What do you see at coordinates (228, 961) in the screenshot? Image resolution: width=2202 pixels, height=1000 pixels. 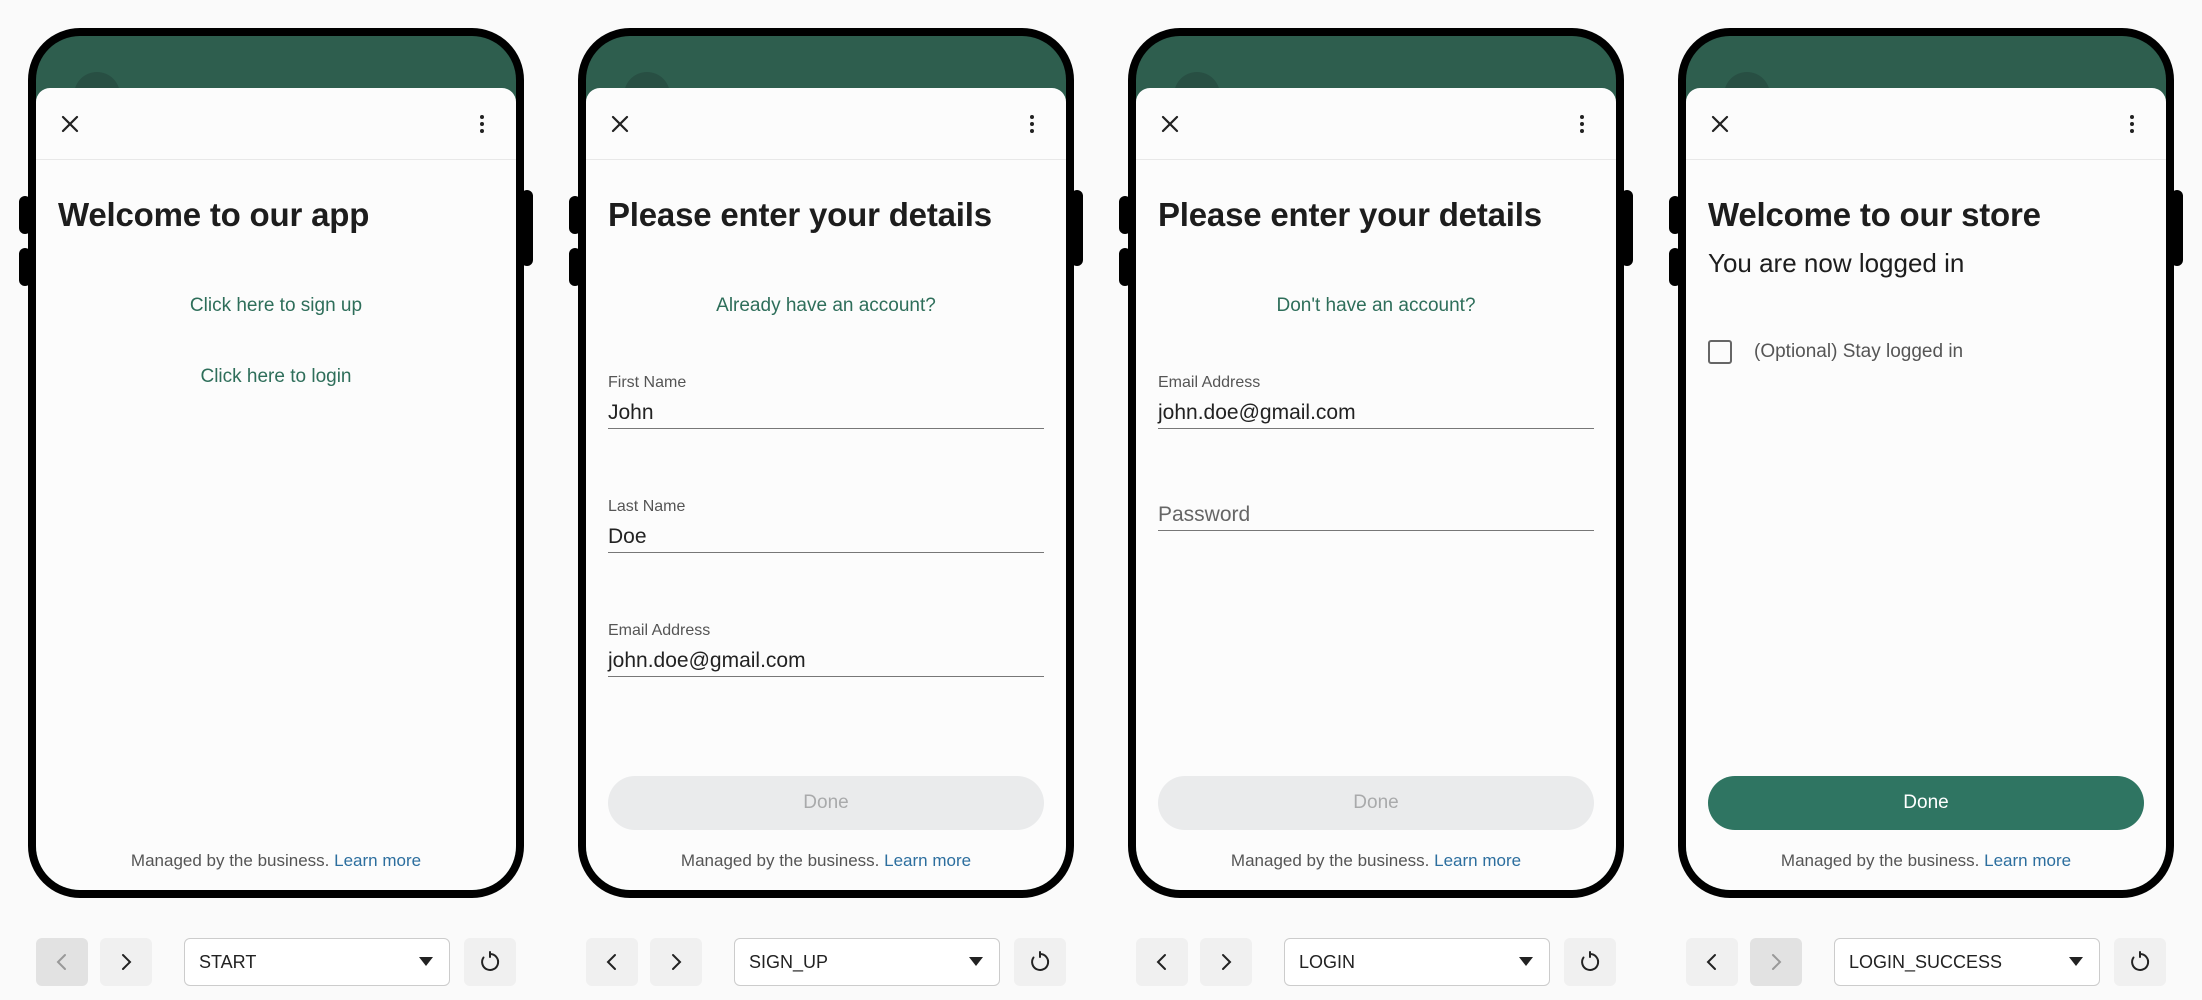 I see `selected-state: START` at bounding box center [228, 961].